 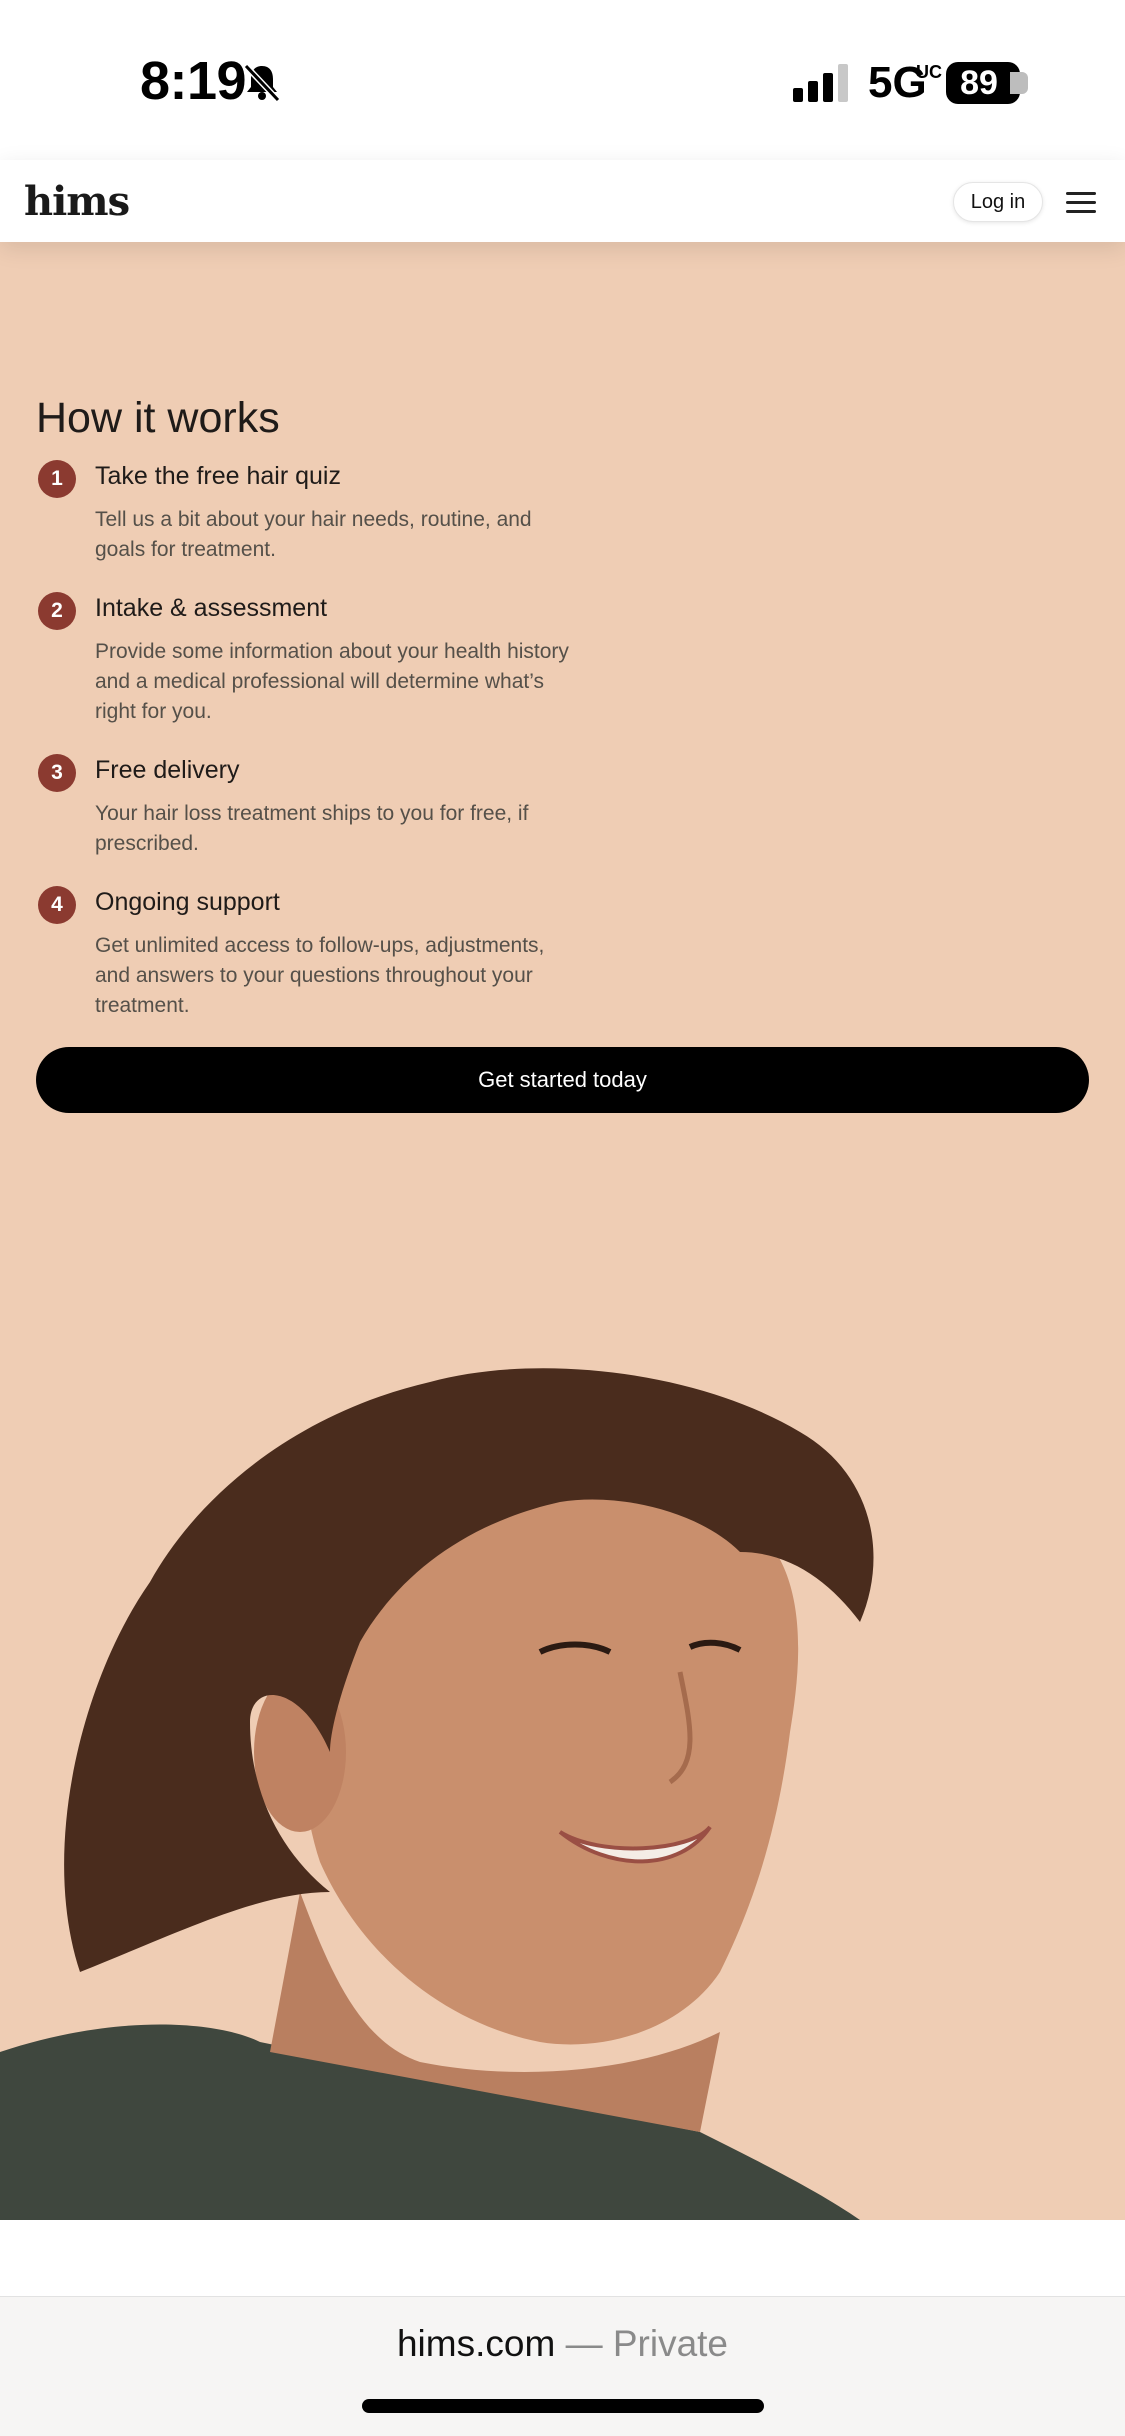 I want to click on battery-icon: 89, so click(x=983, y=83).